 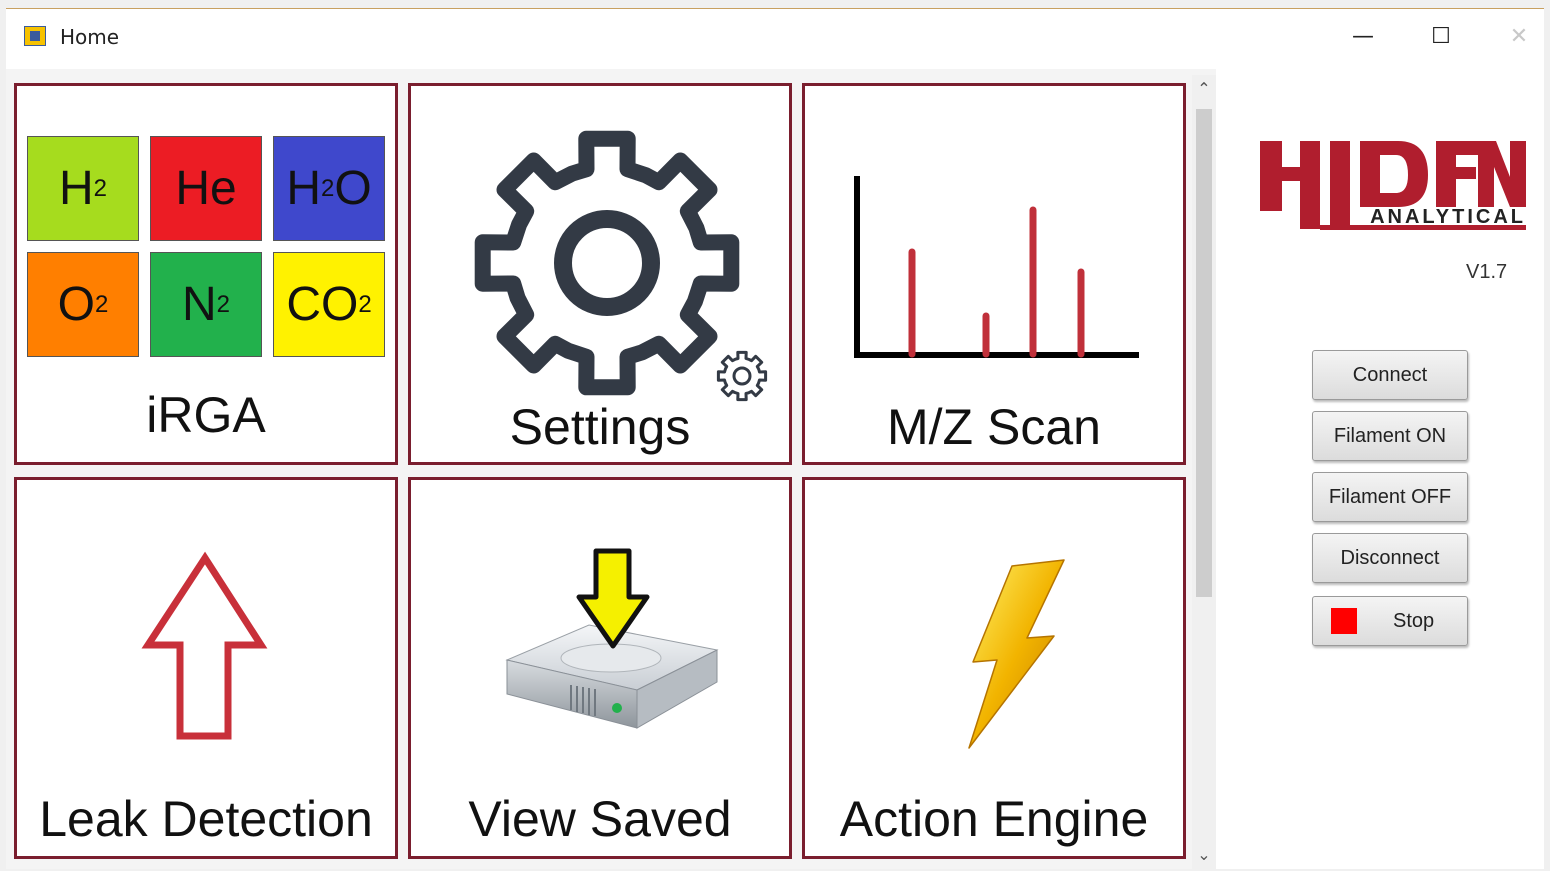 I want to click on settings-tile: Settings, so click(x=600, y=274).